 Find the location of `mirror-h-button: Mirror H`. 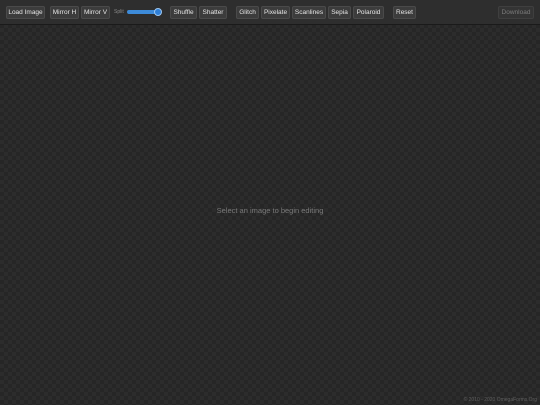

mirror-h-button: Mirror H is located at coordinates (64, 12).